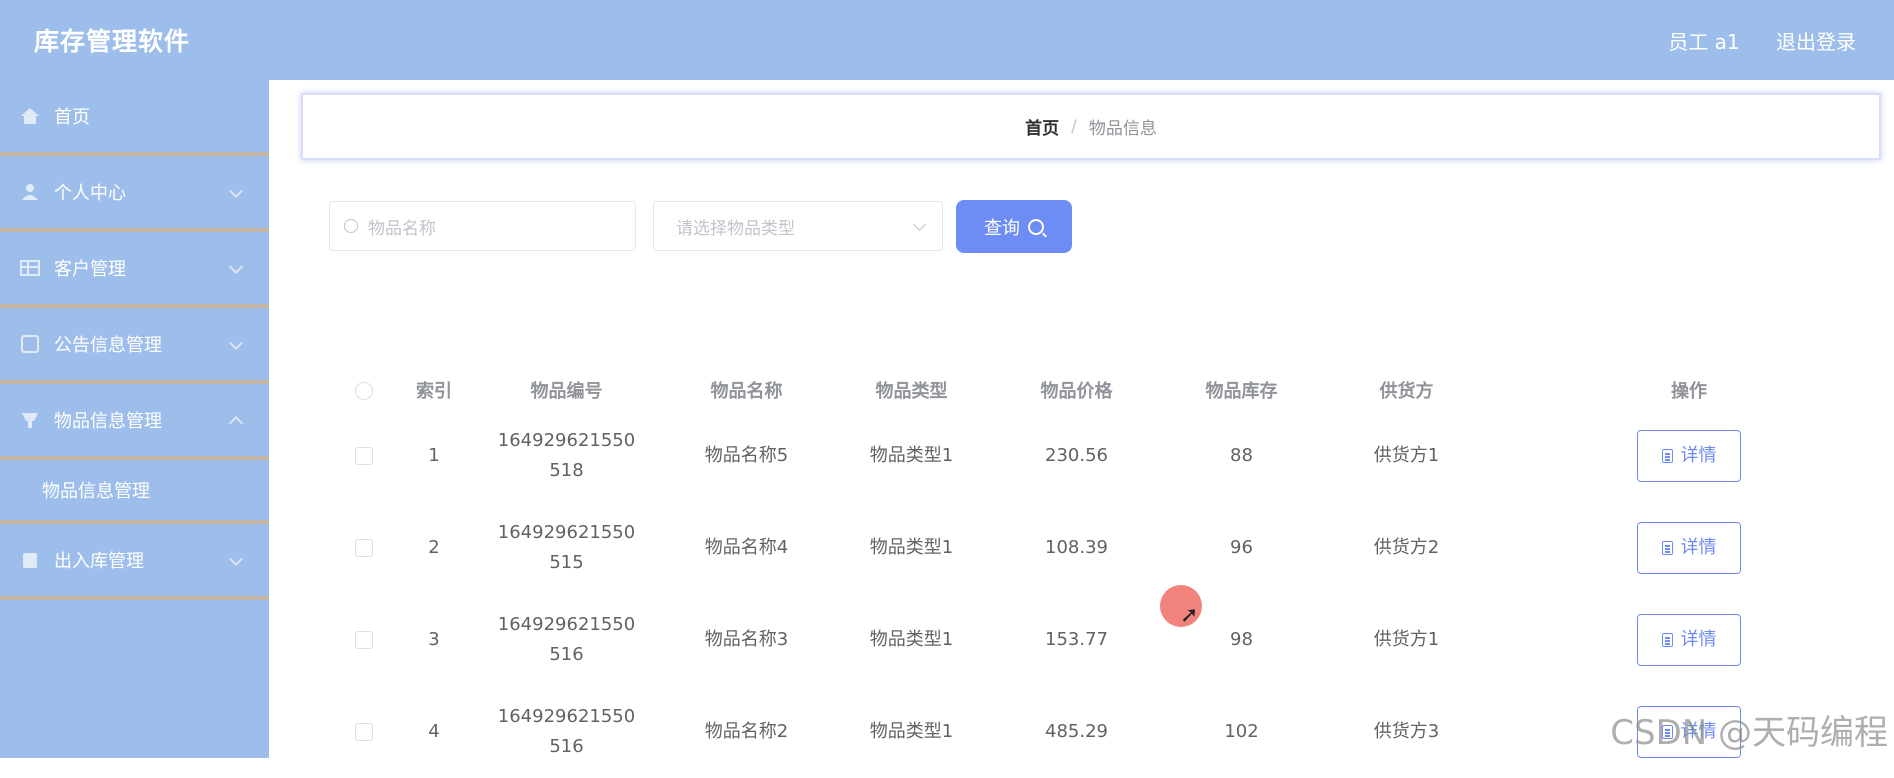  I want to click on sidebar-item-label: 公告信息管理, so click(108, 345).